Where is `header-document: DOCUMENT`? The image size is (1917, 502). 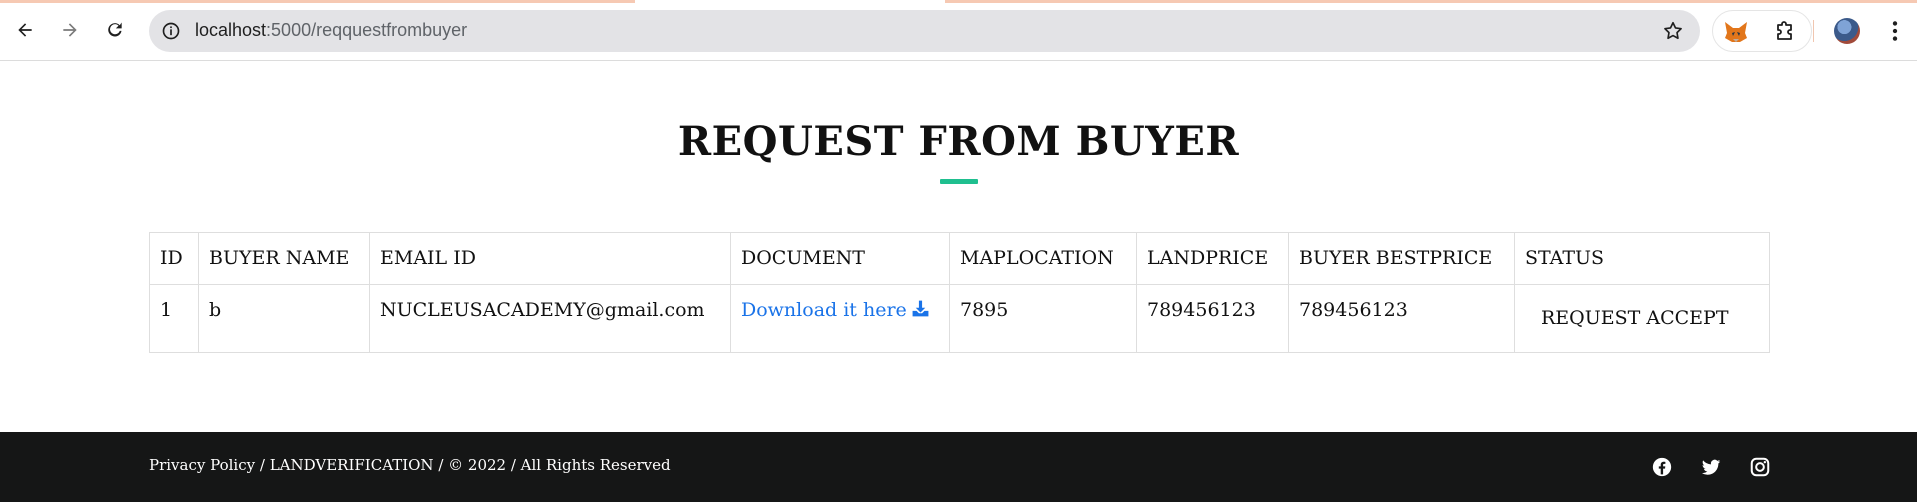
header-document: DOCUMENT is located at coordinates (840, 258).